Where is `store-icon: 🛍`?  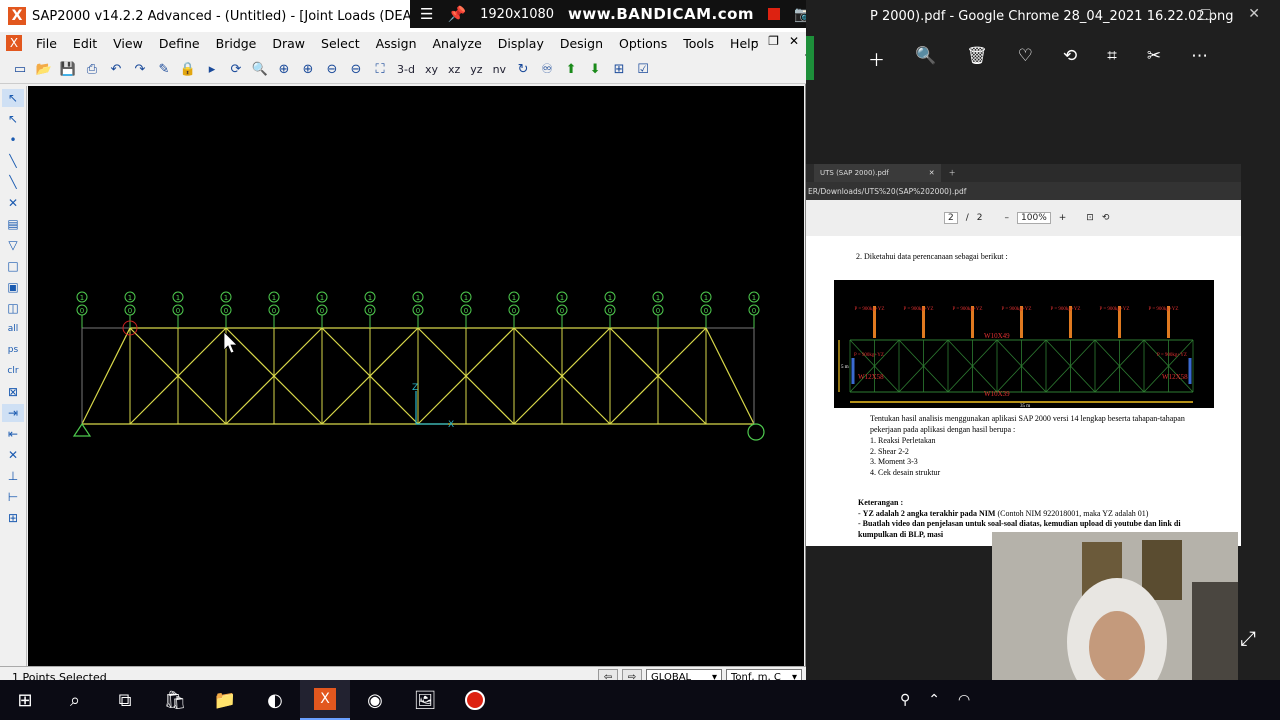 store-icon: 🛍 is located at coordinates (175, 700).